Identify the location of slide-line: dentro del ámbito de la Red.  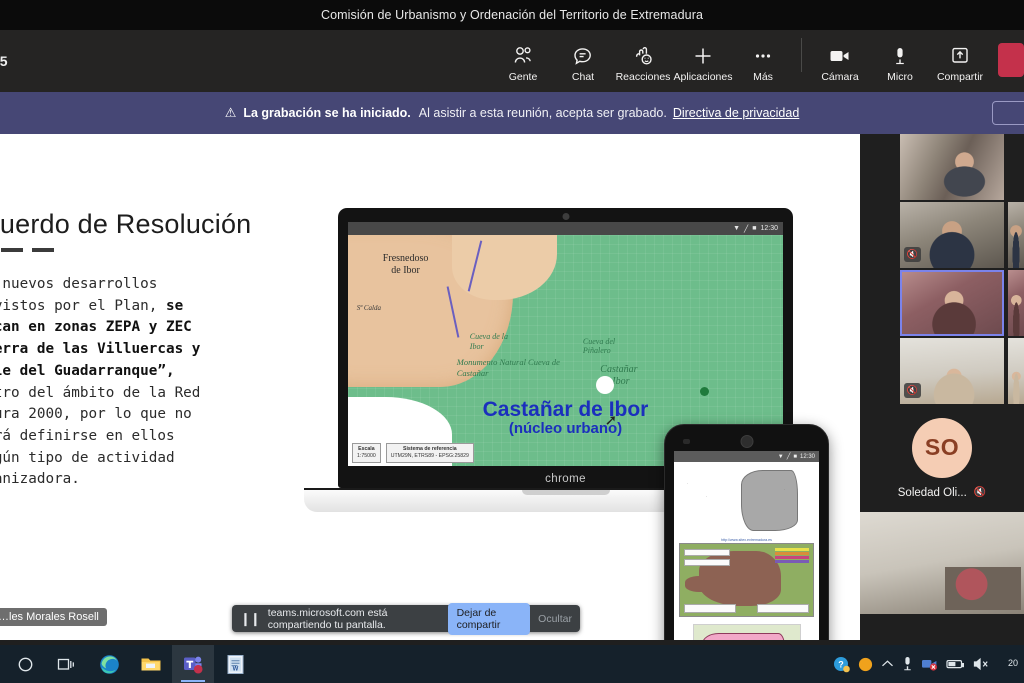
(100, 392).